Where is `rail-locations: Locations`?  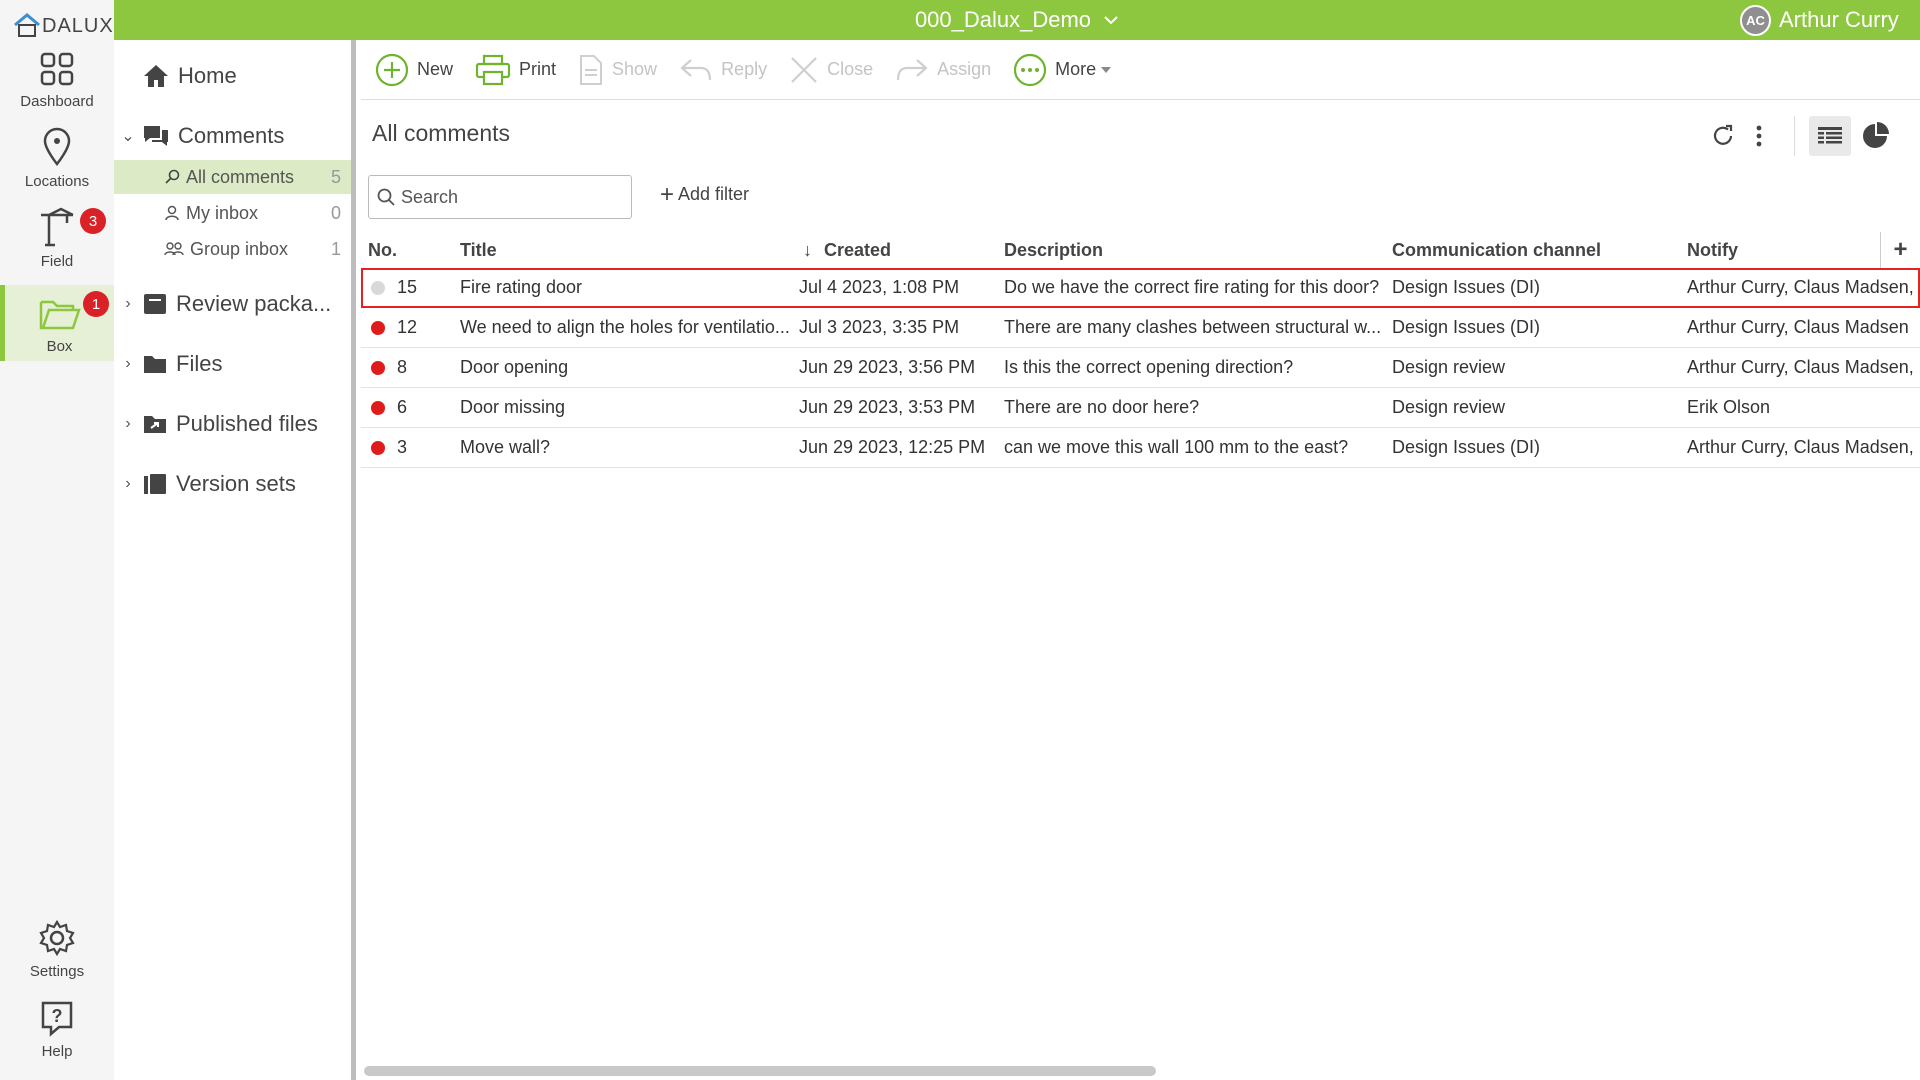 rail-locations: Locations is located at coordinates (57, 158).